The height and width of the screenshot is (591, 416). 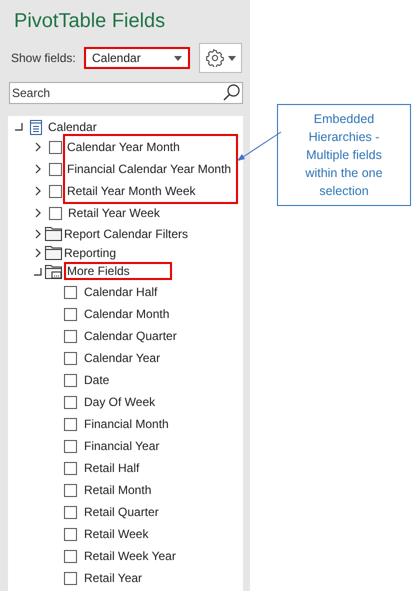 I want to click on field-label: Day Of Week, so click(x=120, y=402).